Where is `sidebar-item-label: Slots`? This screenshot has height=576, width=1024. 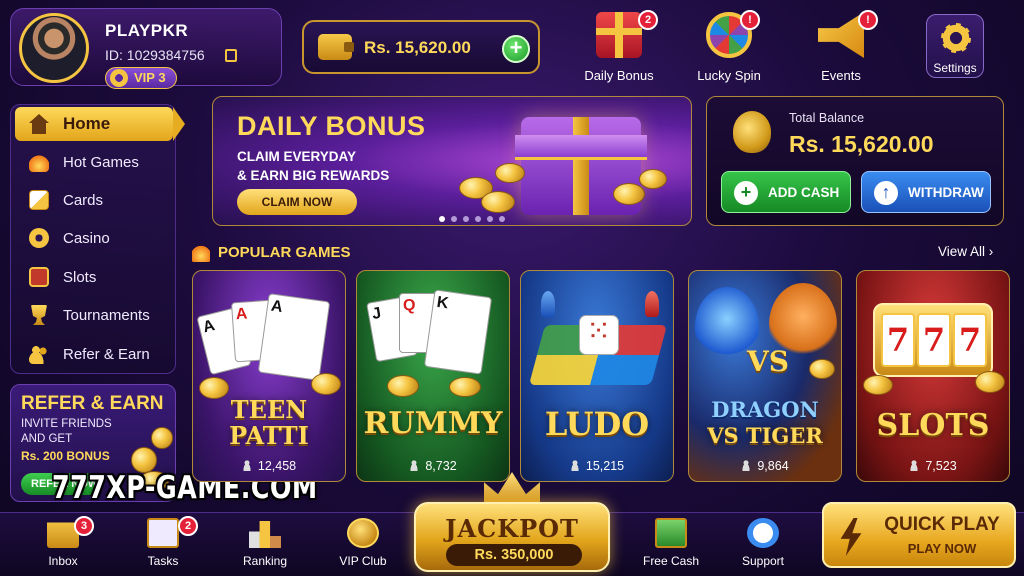 sidebar-item-label: Slots is located at coordinates (80, 277).